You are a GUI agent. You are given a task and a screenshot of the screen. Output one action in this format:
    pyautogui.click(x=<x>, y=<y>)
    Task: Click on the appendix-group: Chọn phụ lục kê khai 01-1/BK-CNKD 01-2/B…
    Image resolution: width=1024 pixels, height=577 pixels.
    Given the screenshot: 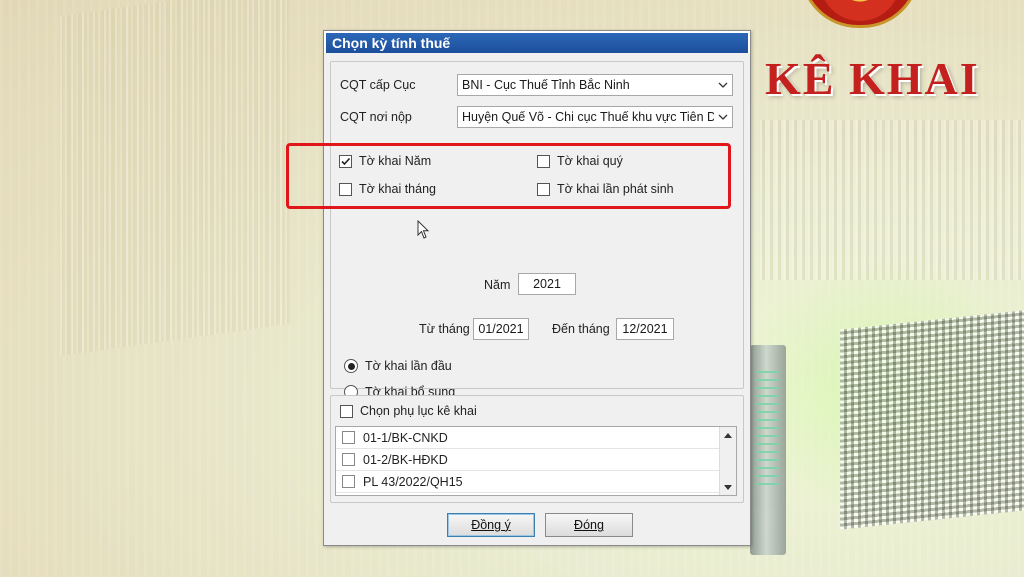 What is the action you would take?
    pyautogui.click(x=537, y=449)
    